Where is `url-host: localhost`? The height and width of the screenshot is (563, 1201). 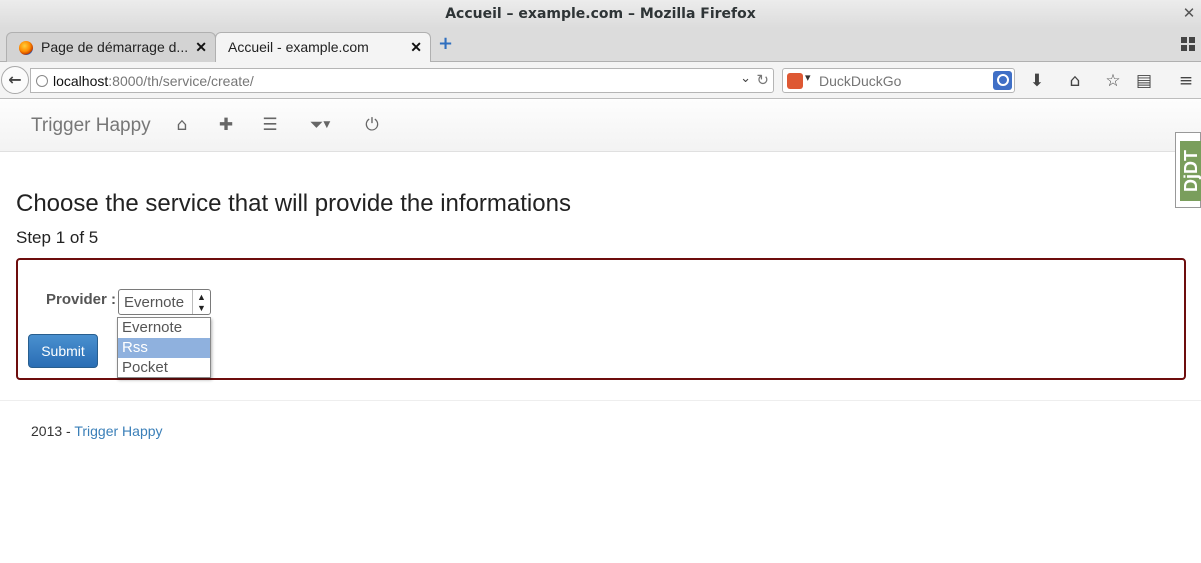
url-host: localhost is located at coordinates (81, 81).